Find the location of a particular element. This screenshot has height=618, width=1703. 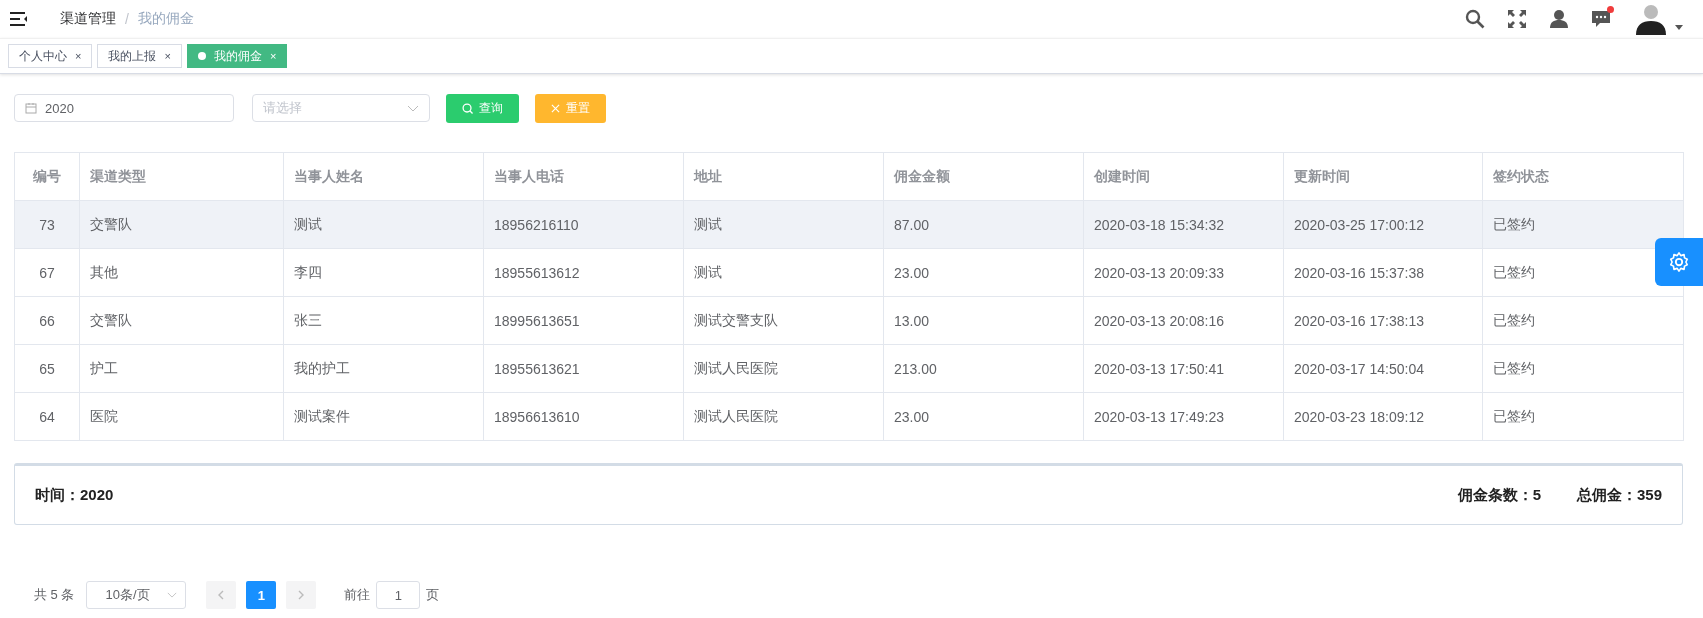

table-cell: 64 is located at coordinates (47, 416).